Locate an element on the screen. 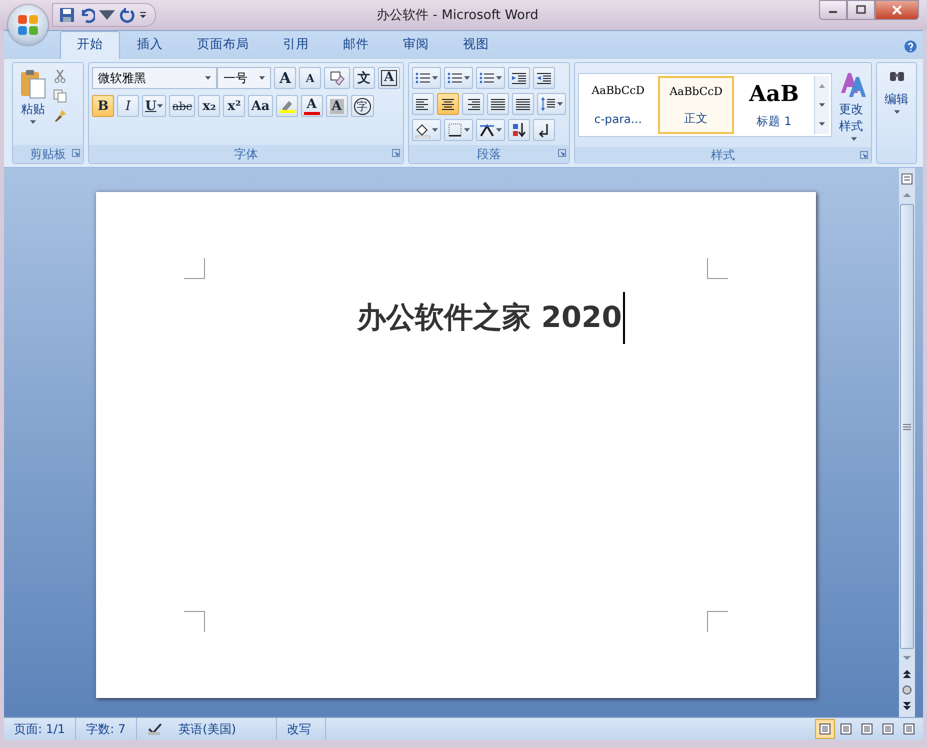  underline-button: U is located at coordinates (154, 106).